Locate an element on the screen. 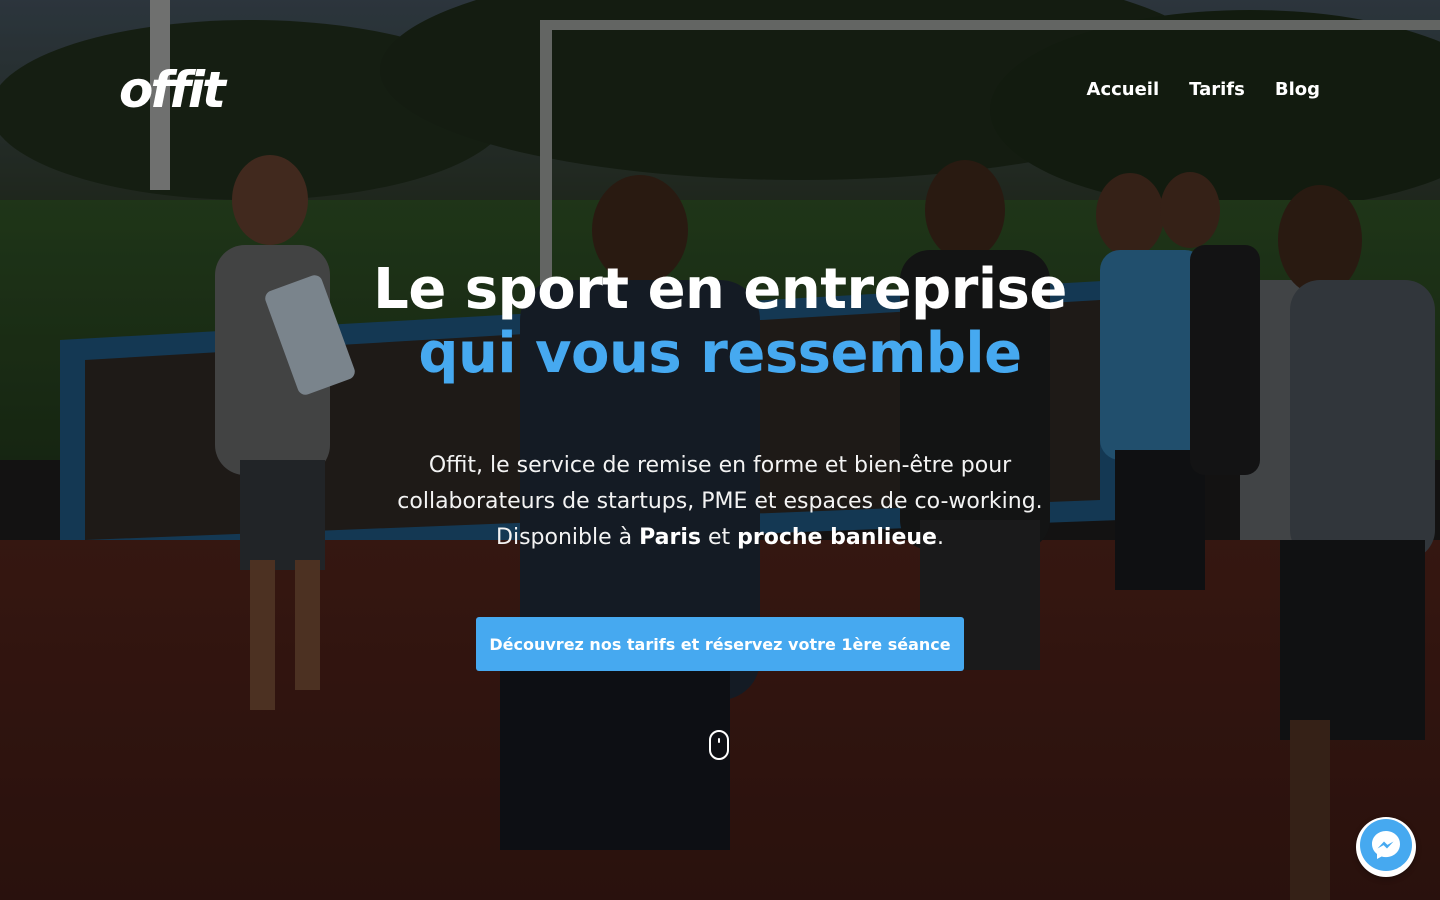 This screenshot has height=900, width=1440. headline-line-1: Le sport en entreprise is located at coordinates (720, 289).